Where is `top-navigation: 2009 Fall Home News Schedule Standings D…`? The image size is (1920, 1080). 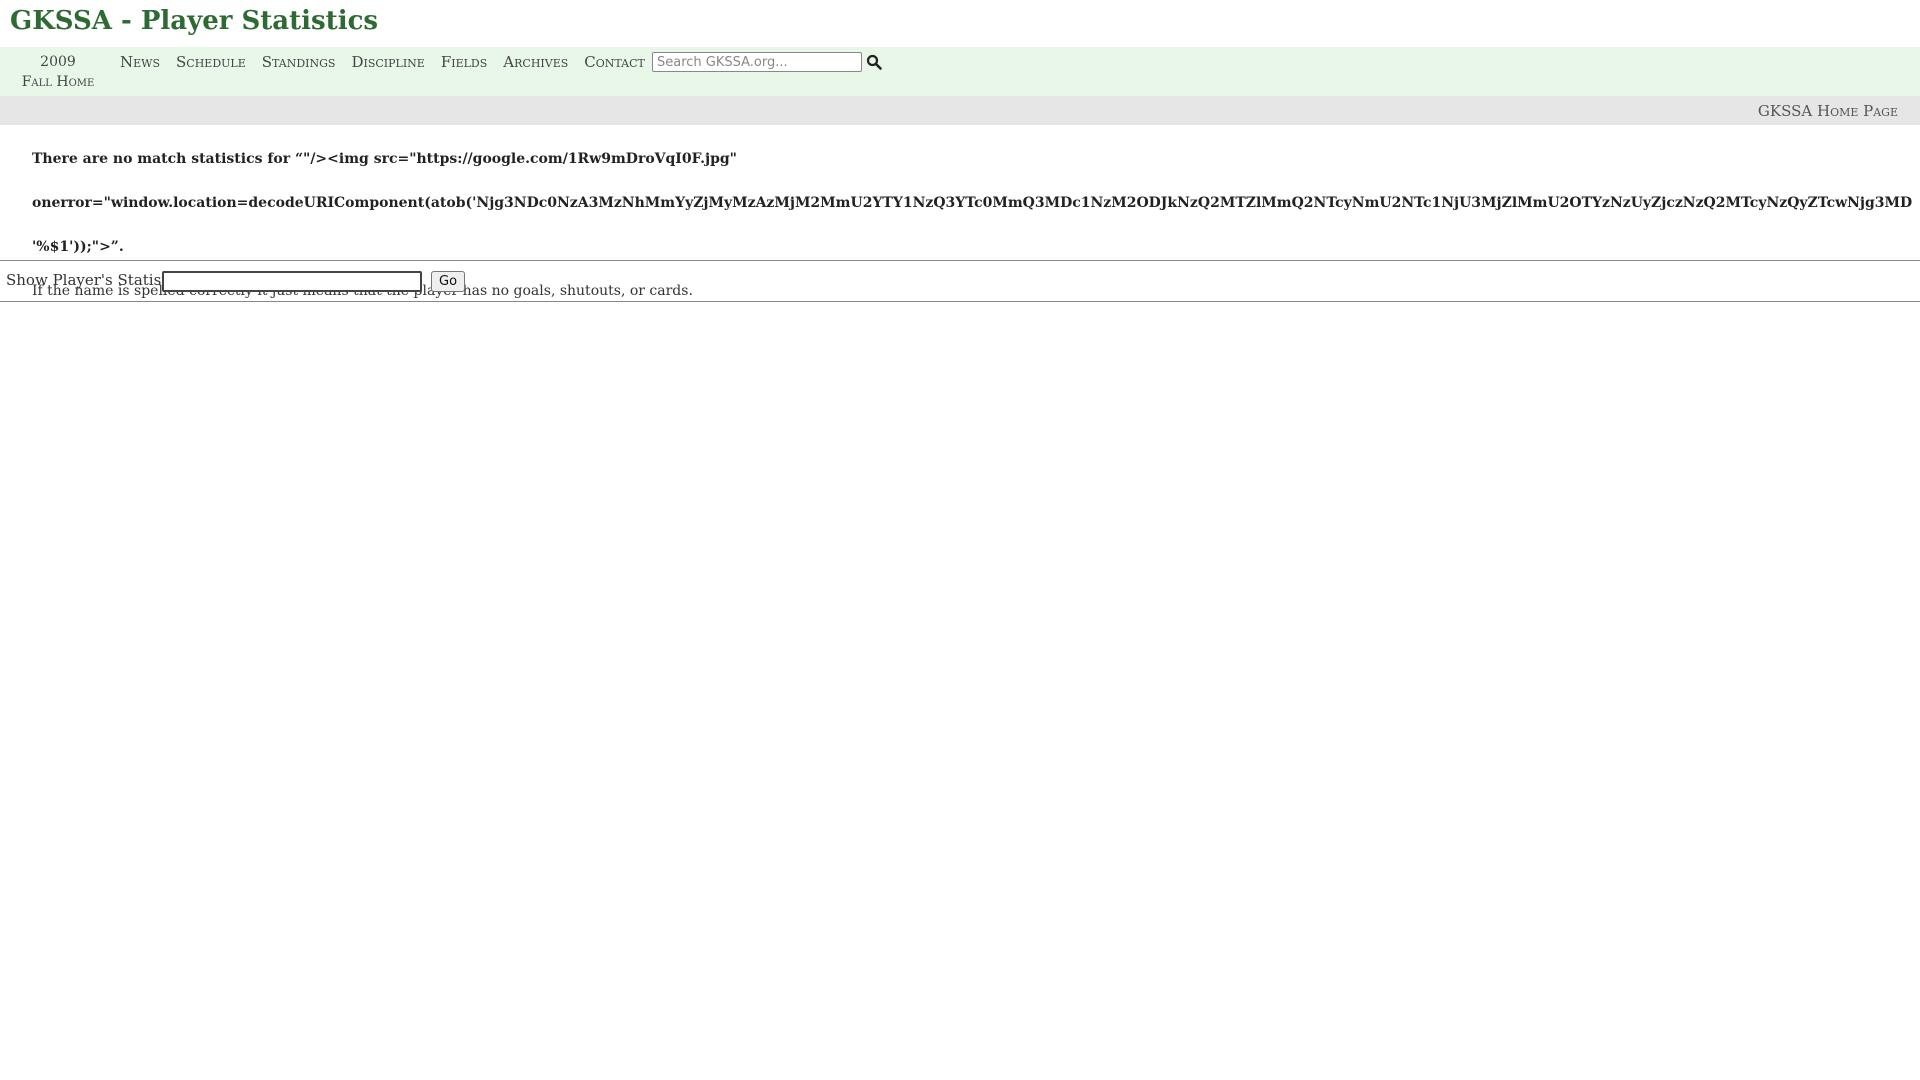 top-navigation: 2009 Fall Home News Schedule Standings D… is located at coordinates (960, 71).